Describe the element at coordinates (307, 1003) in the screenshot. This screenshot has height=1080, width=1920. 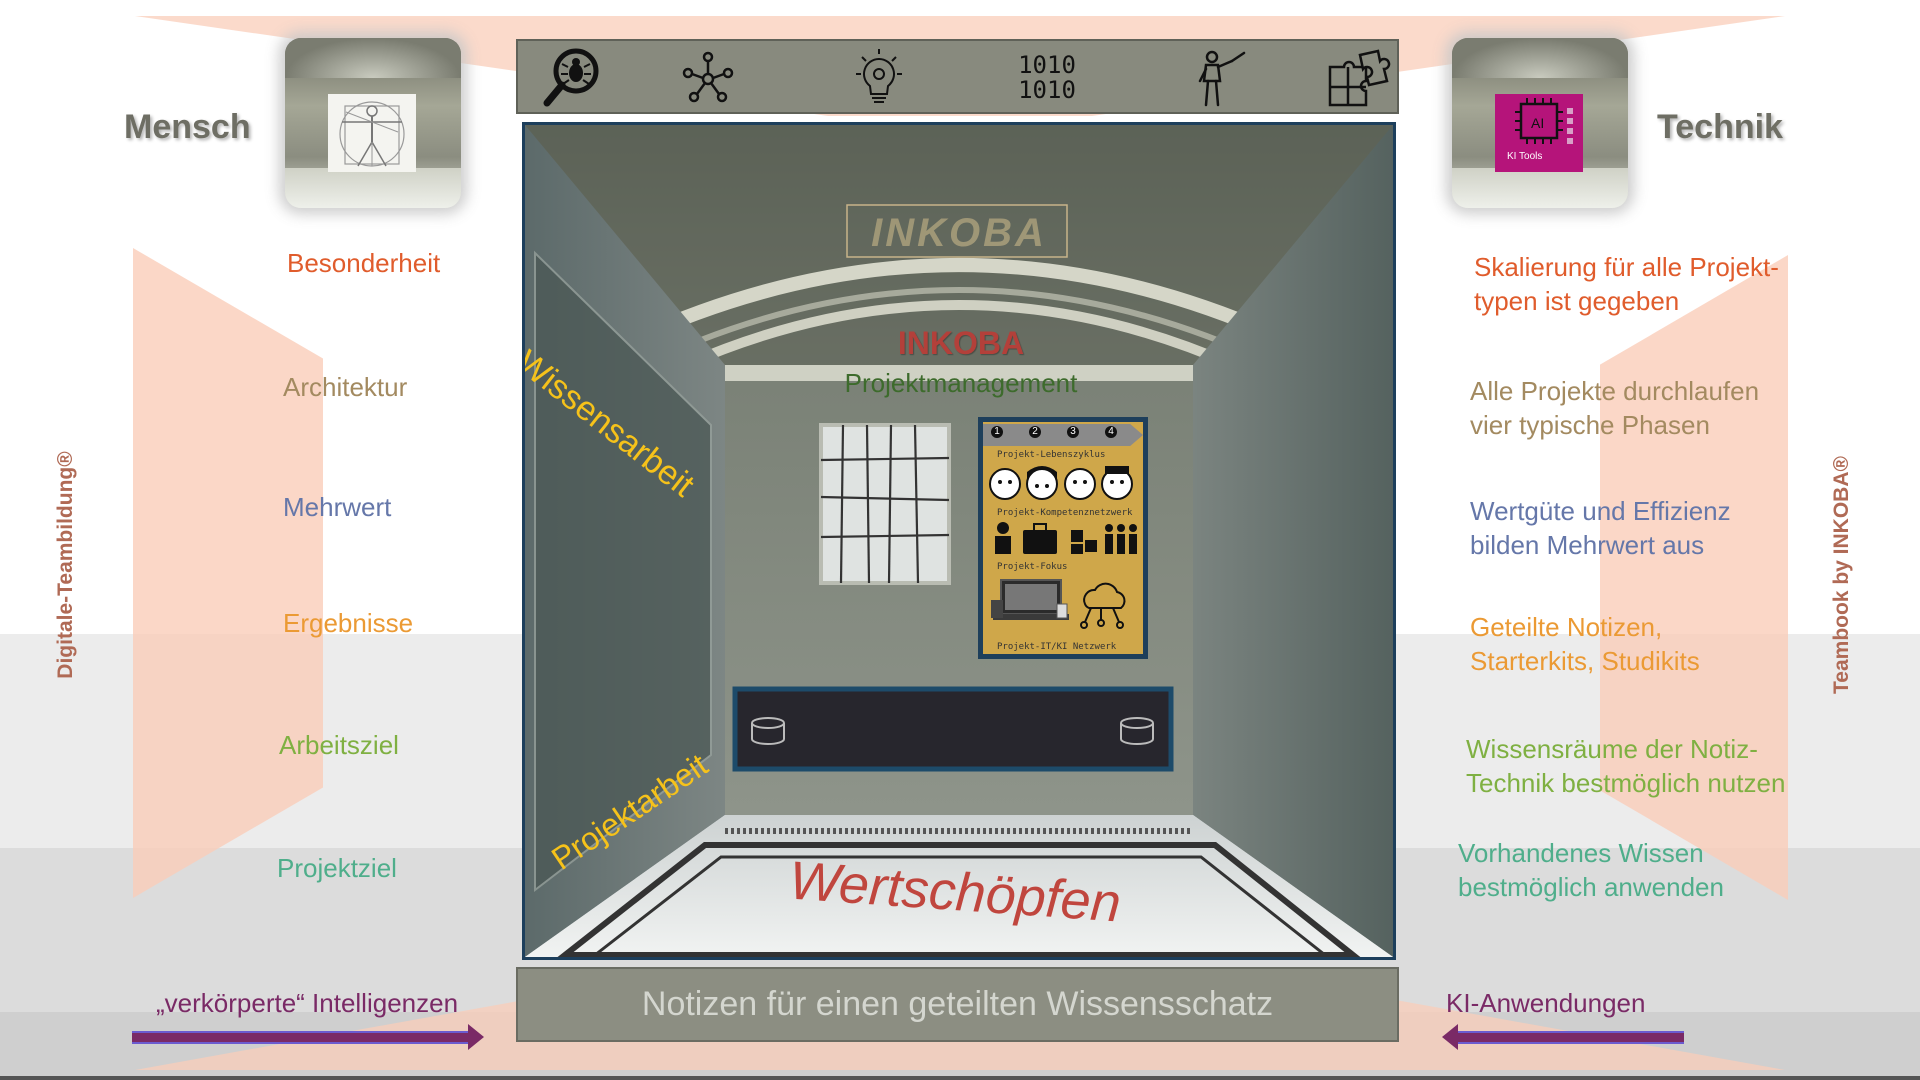
I see `caption-verkoerperte-intelligenzen: „verkörperte“ Intelligenzen` at that location.